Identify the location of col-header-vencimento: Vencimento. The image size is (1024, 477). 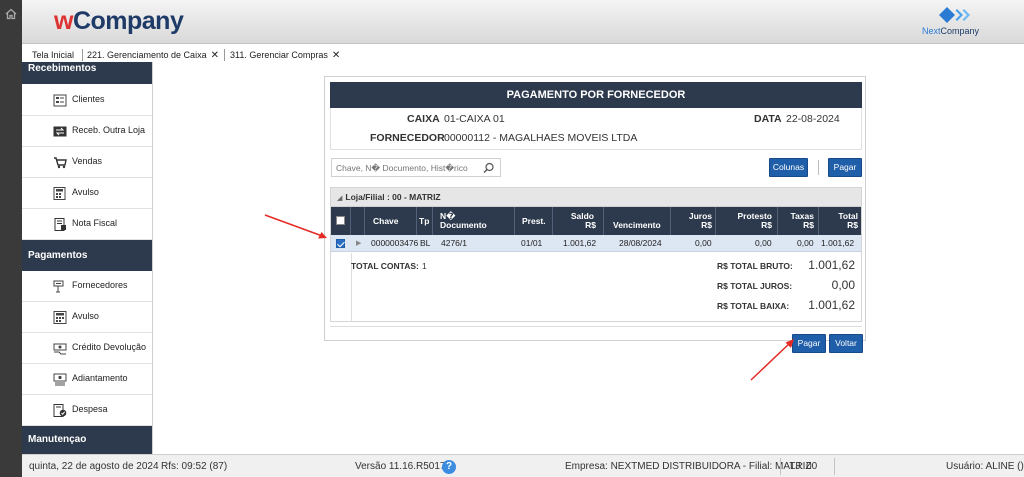
(637, 221).